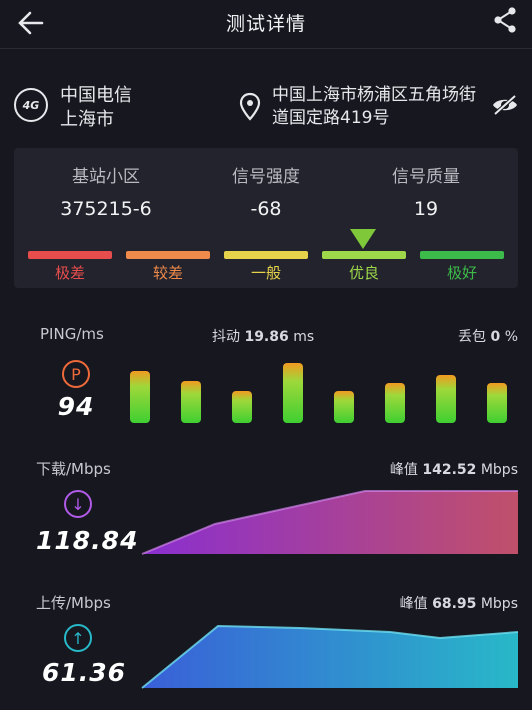 The image size is (532, 710). I want to click on upload-peak-label: 峰值, so click(413, 604).